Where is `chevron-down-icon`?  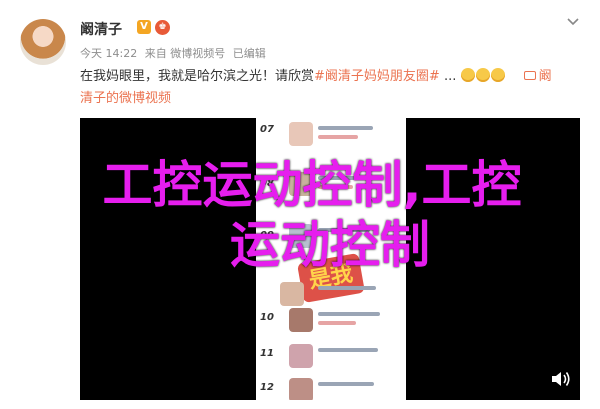
chevron-down-icon is located at coordinates (573, 22).